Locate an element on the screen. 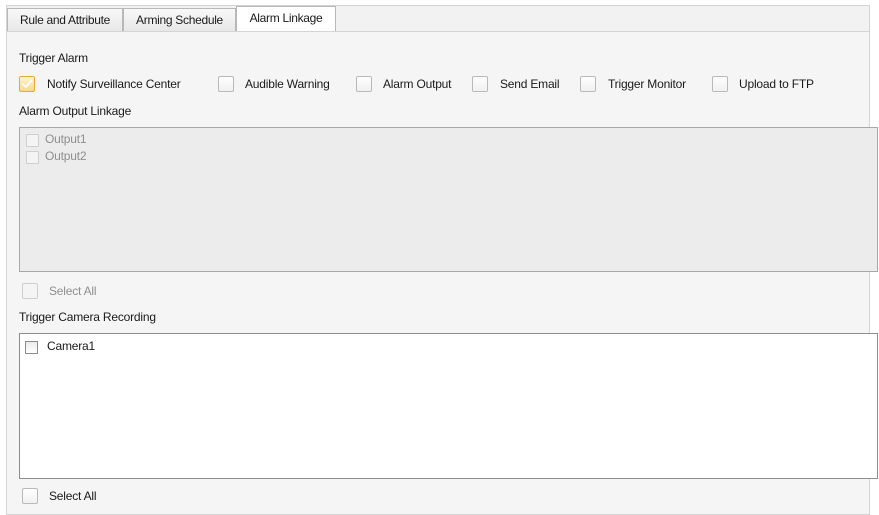  upload-to-ftp-label: Upload to FTP is located at coordinates (776, 84).